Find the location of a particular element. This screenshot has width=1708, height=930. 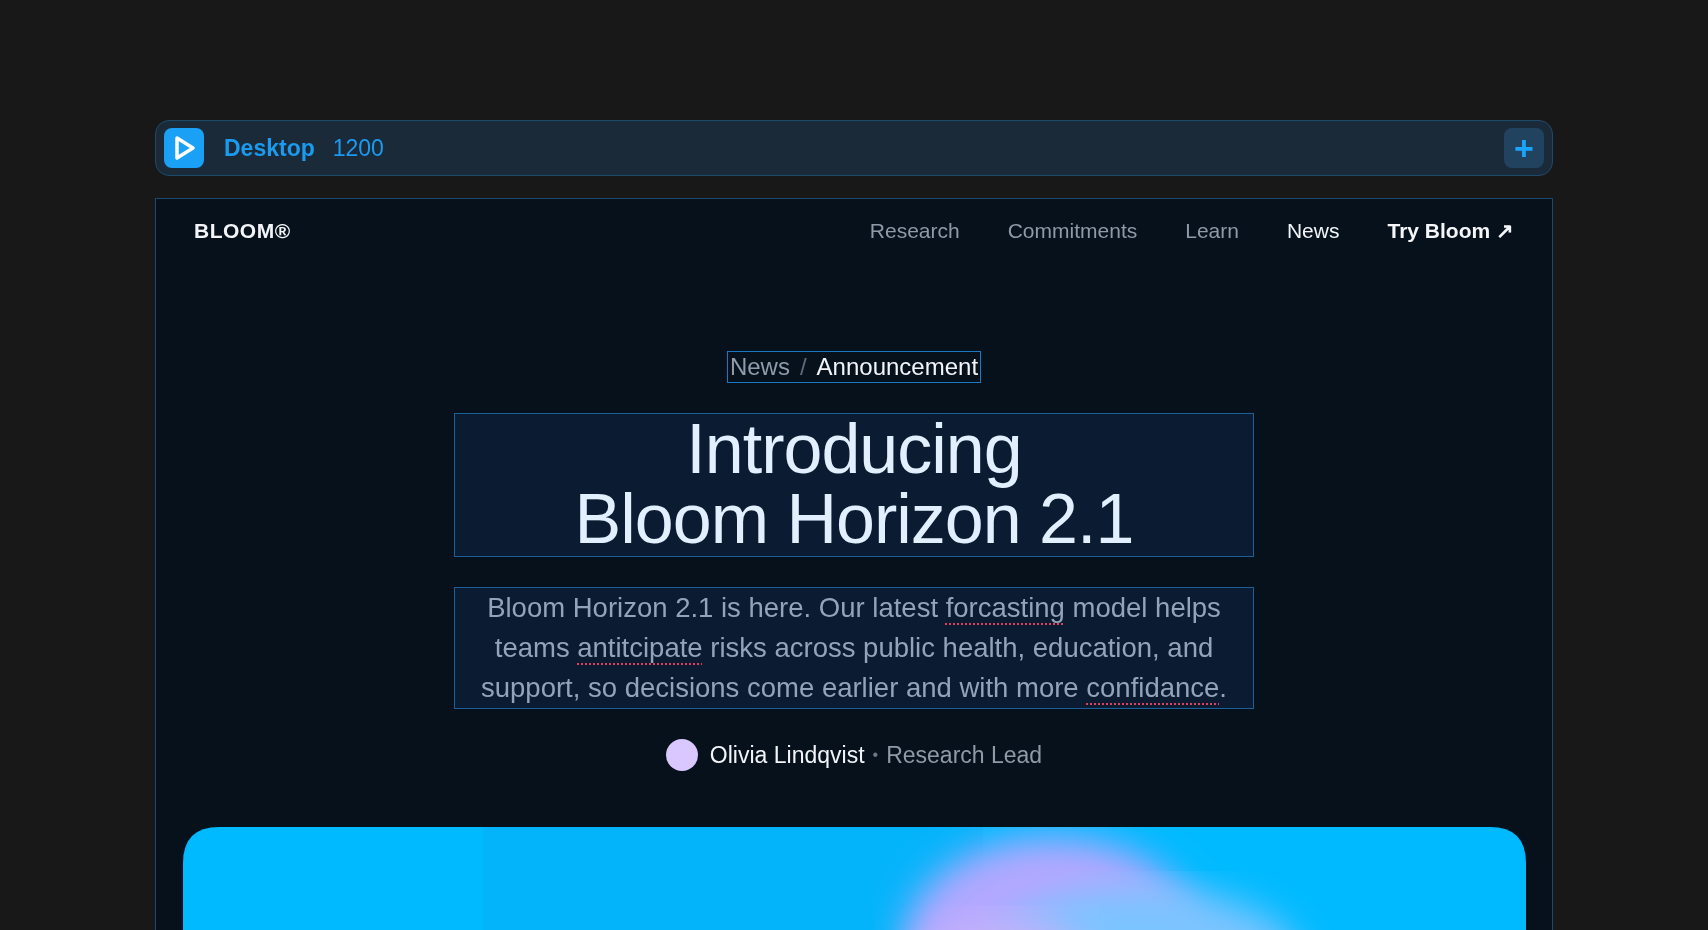

author-name: Olivia Lindqvist is located at coordinates (787, 755).